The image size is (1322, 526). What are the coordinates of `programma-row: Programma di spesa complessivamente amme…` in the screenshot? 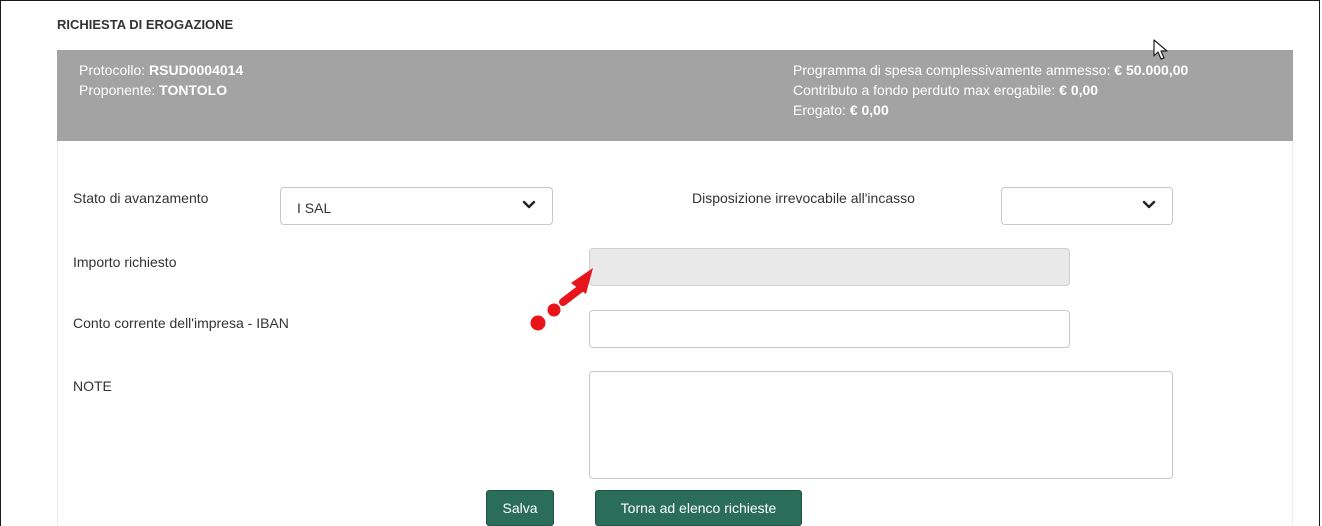 It's located at (990, 70).